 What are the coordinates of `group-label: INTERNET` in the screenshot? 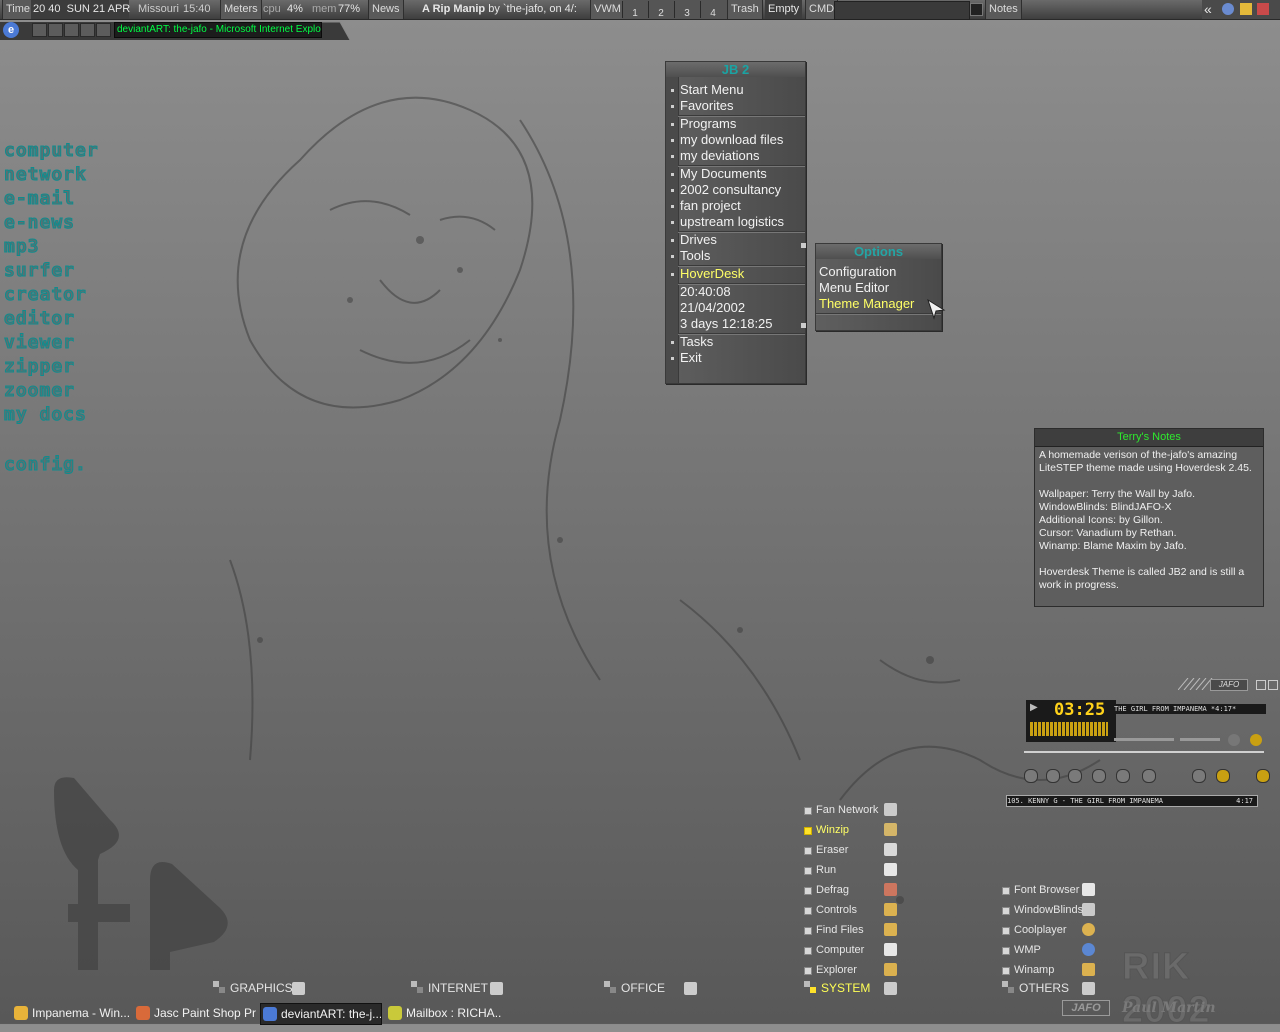 It's located at (458, 988).